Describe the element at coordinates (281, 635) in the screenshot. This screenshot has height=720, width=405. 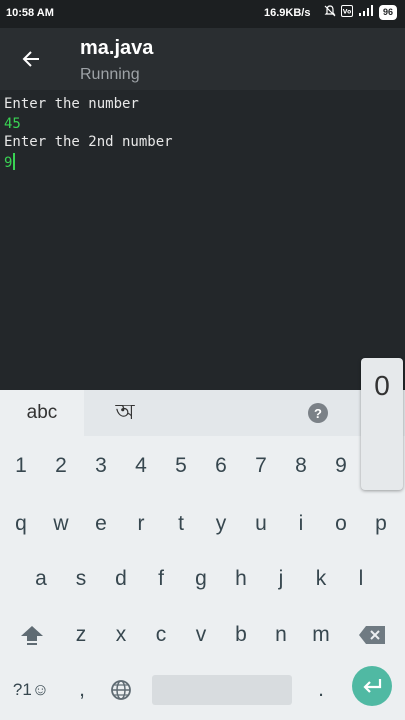
I see `key-n: n` at that location.